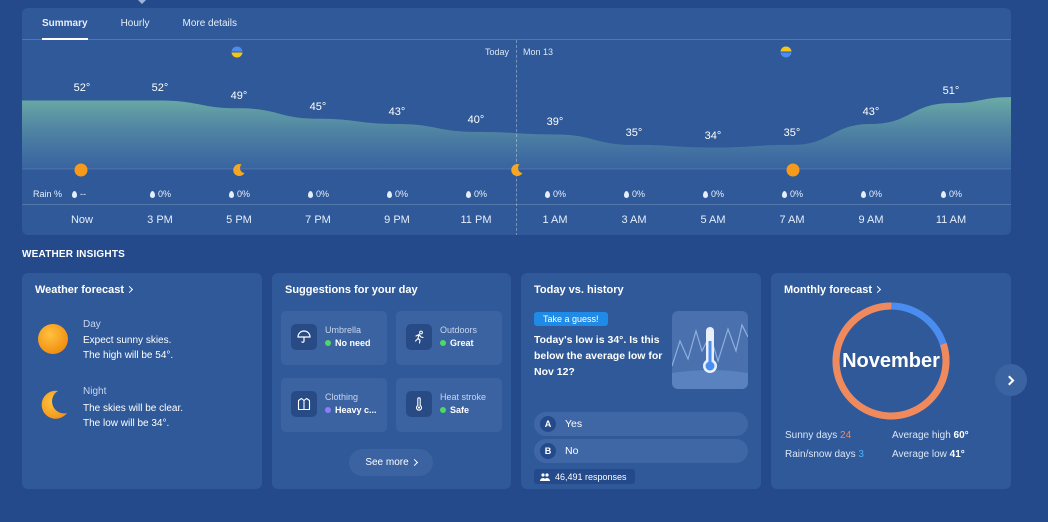  I want to click on answer-option-no: B No, so click(641, 451).